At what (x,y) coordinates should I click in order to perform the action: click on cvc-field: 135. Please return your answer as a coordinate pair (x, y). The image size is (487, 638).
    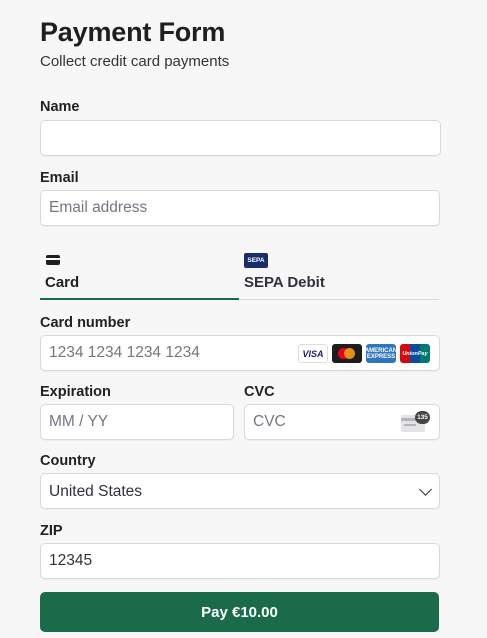
    Looking at the image, I should click on (342, 422).